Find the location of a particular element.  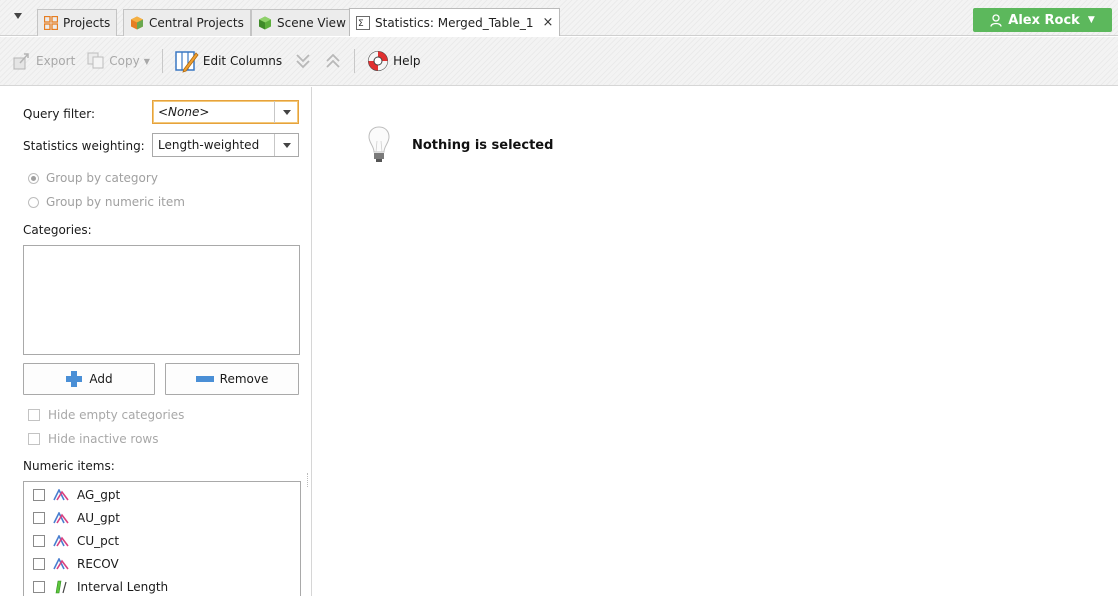

export-icon is located at coordinates (21, 61).